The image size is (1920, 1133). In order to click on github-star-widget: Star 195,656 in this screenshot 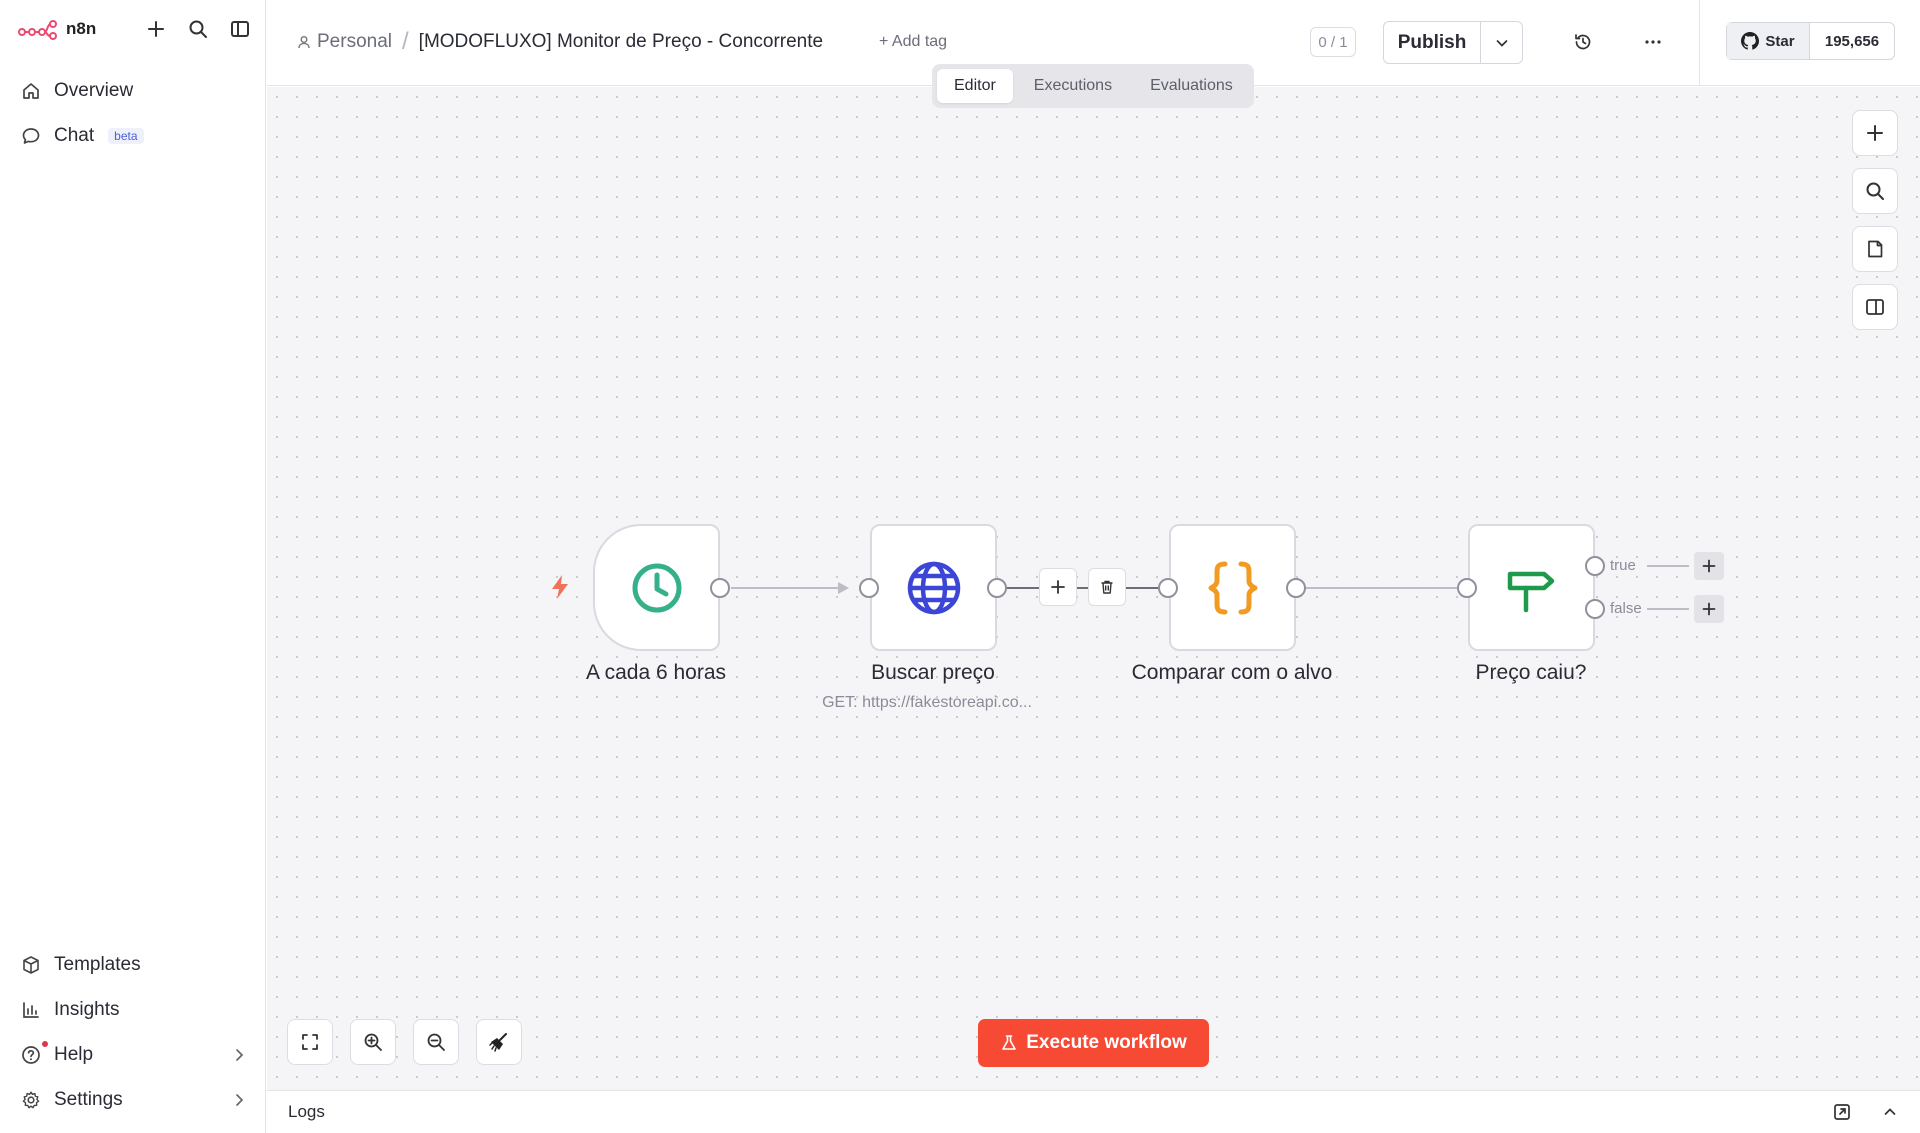, I will do `click(1810, 41)`.